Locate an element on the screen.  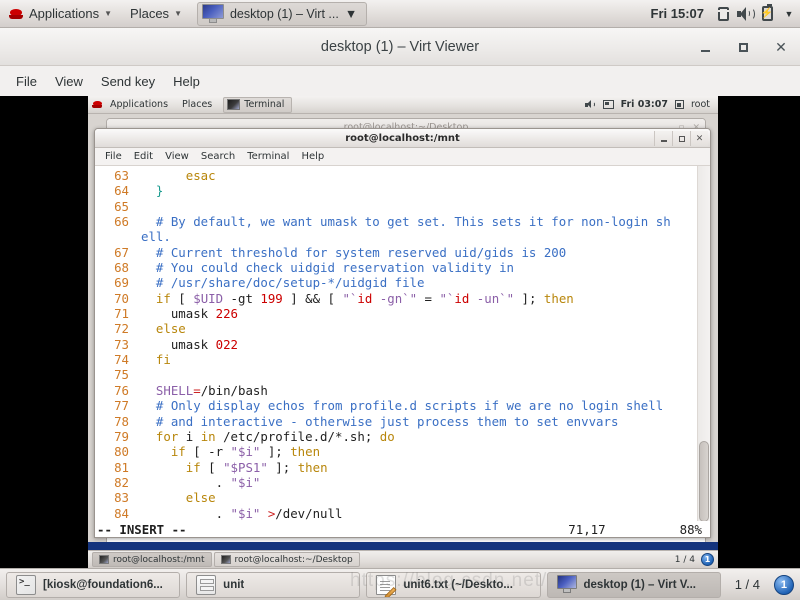
terminal-scrollbar is located at coordinates (703, 351).